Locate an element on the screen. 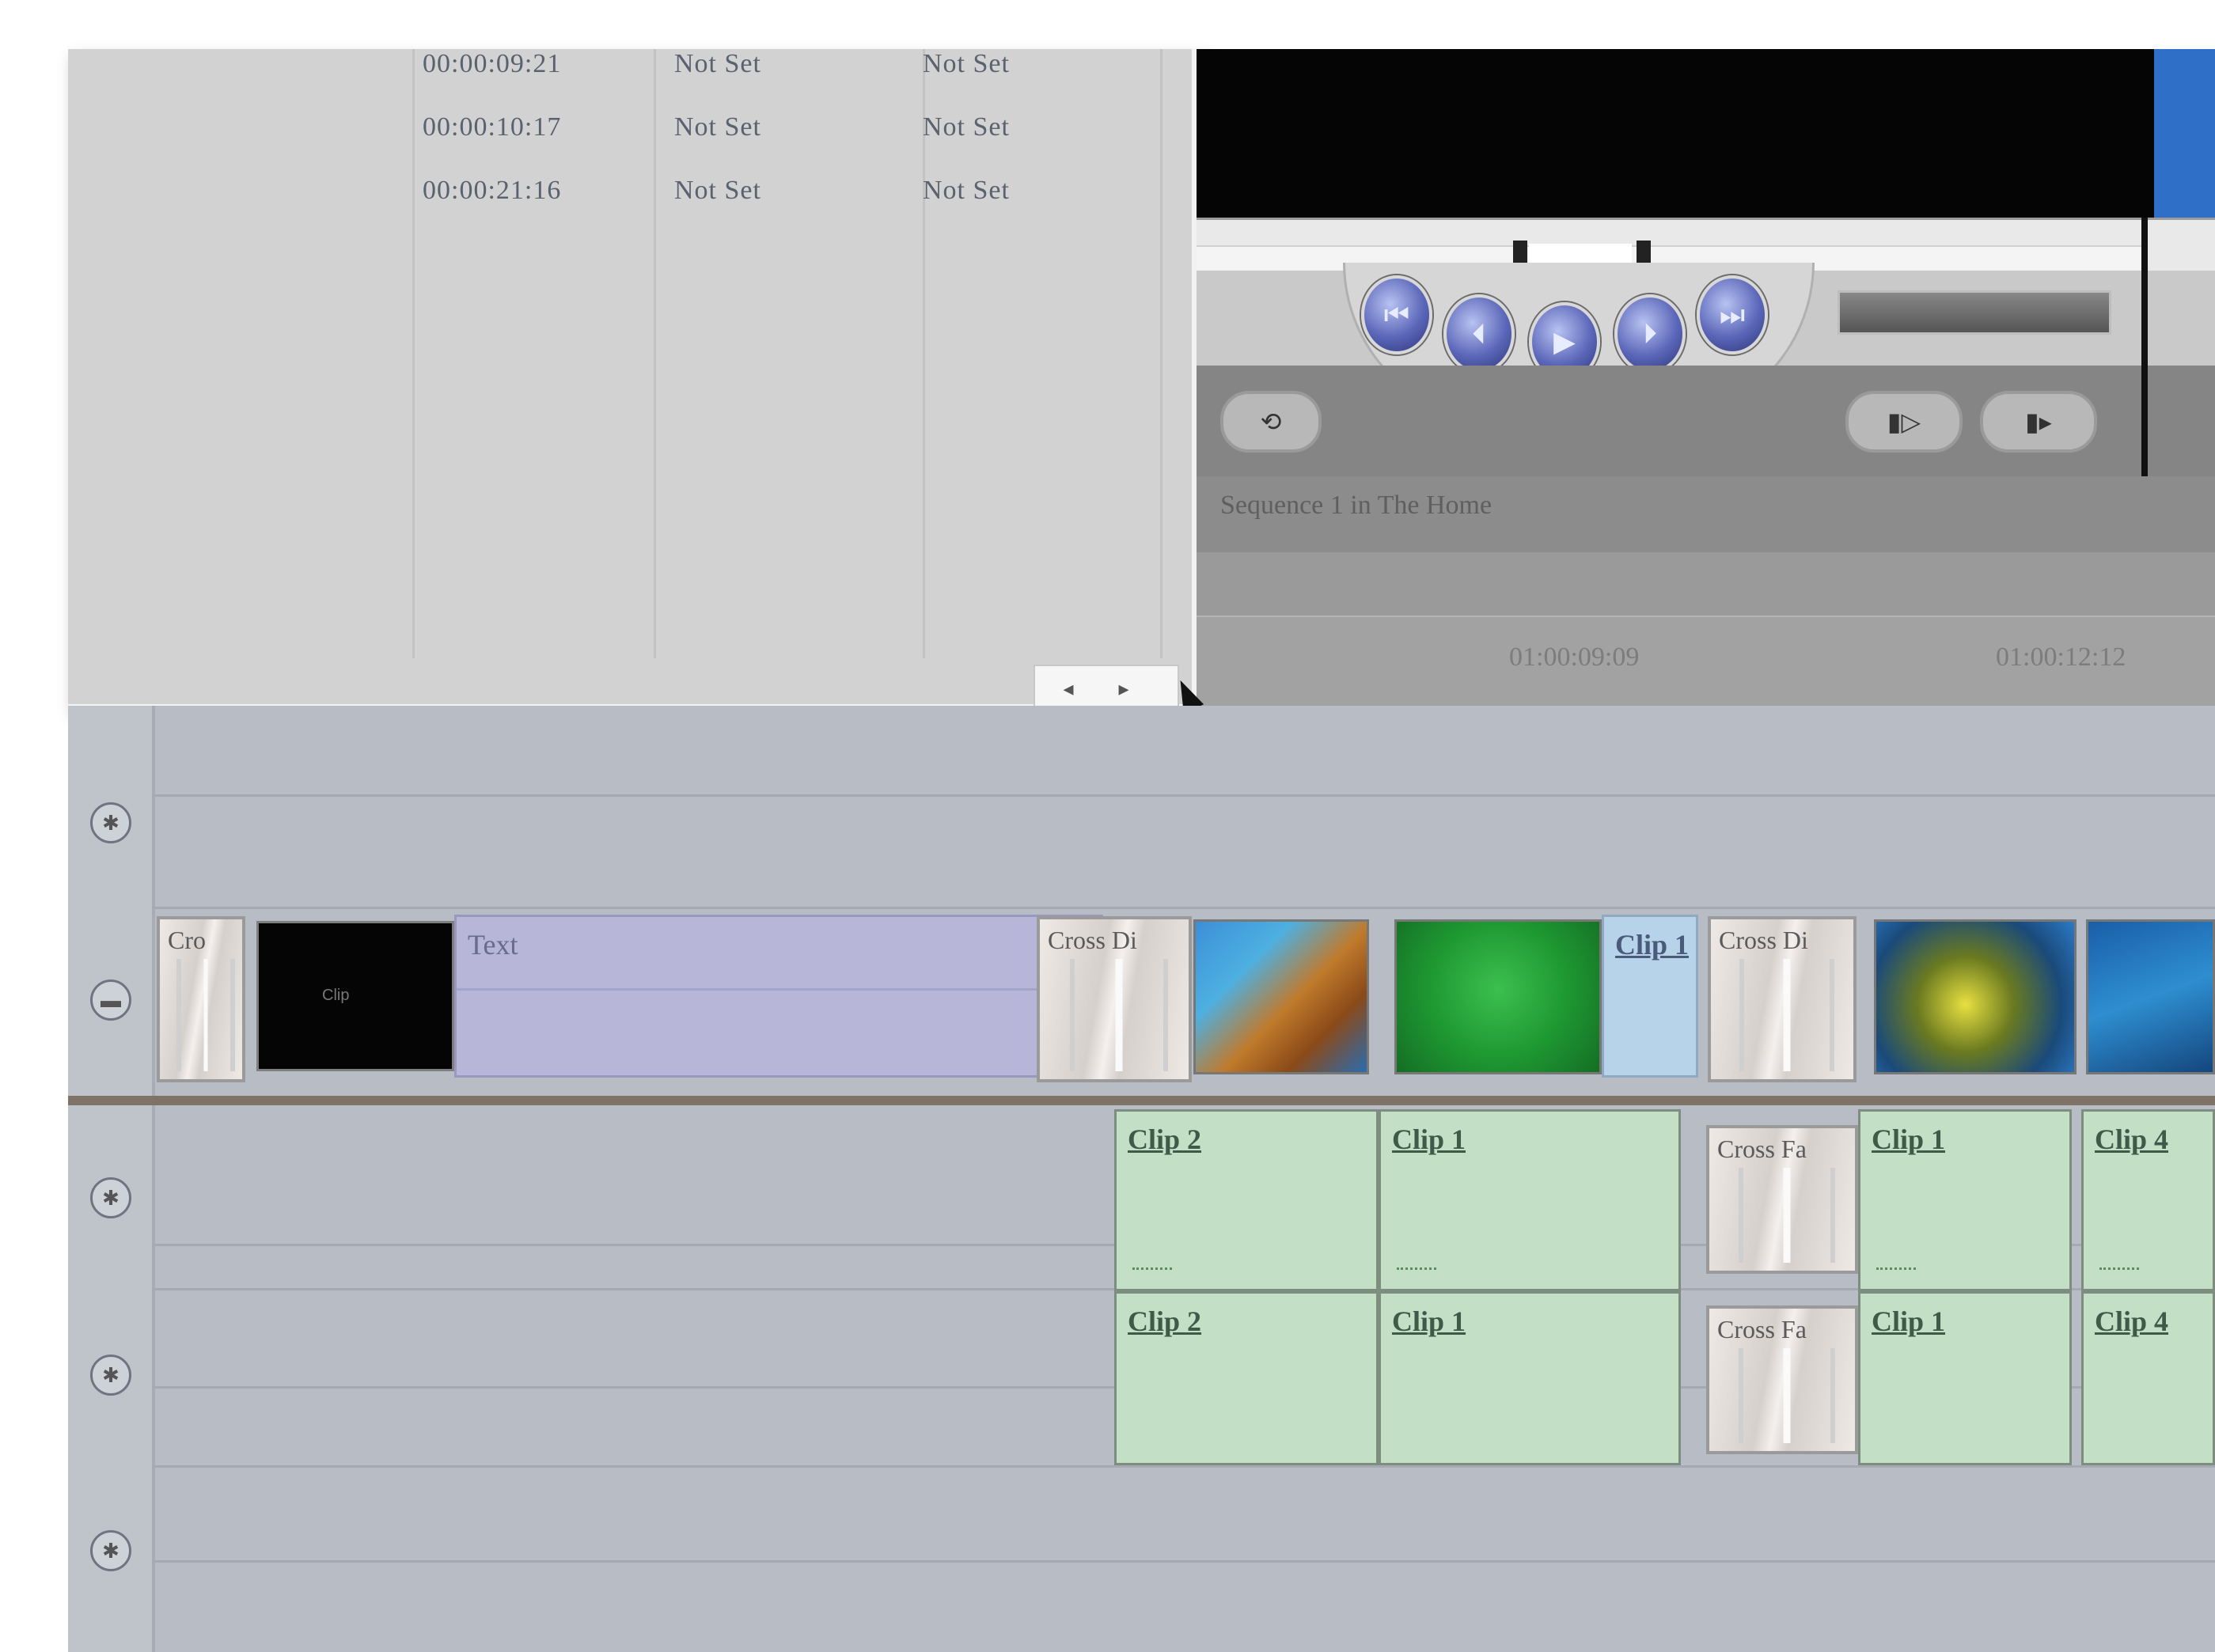 This screenshot has width=2215, height=1652. play-reverse-button: ⏴ is located at coordinates (1479, 334).